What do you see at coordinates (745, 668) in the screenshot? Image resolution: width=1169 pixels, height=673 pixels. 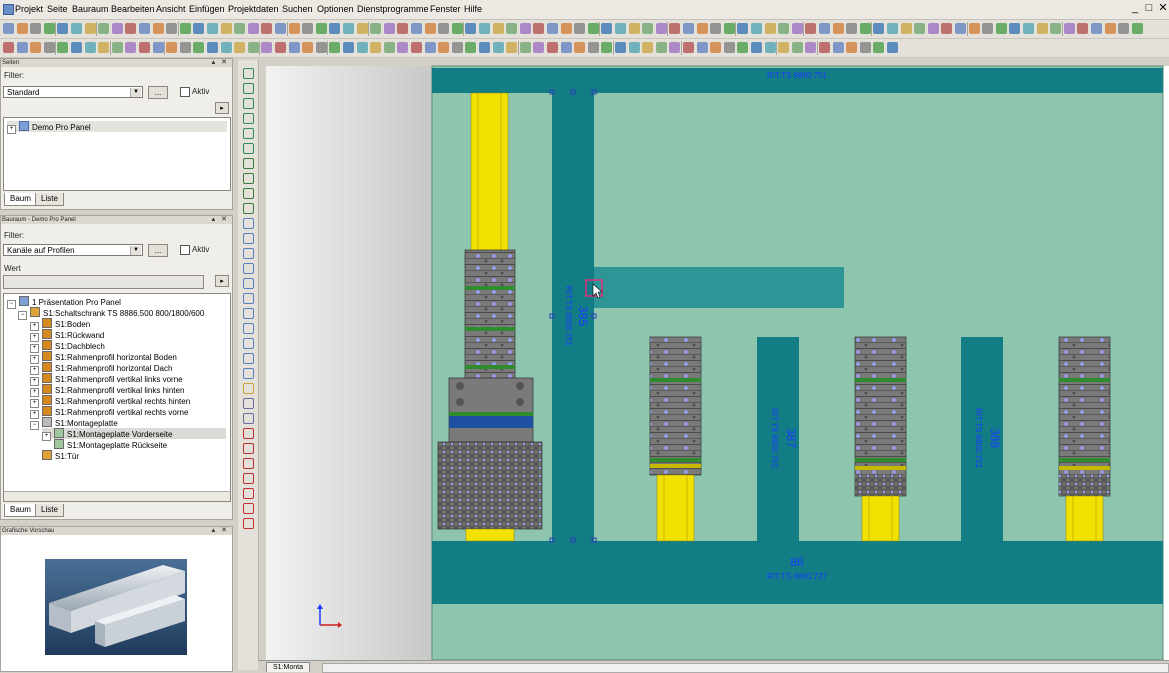 I see `horizontal-scrollbar` at bounding box center [745, 668].